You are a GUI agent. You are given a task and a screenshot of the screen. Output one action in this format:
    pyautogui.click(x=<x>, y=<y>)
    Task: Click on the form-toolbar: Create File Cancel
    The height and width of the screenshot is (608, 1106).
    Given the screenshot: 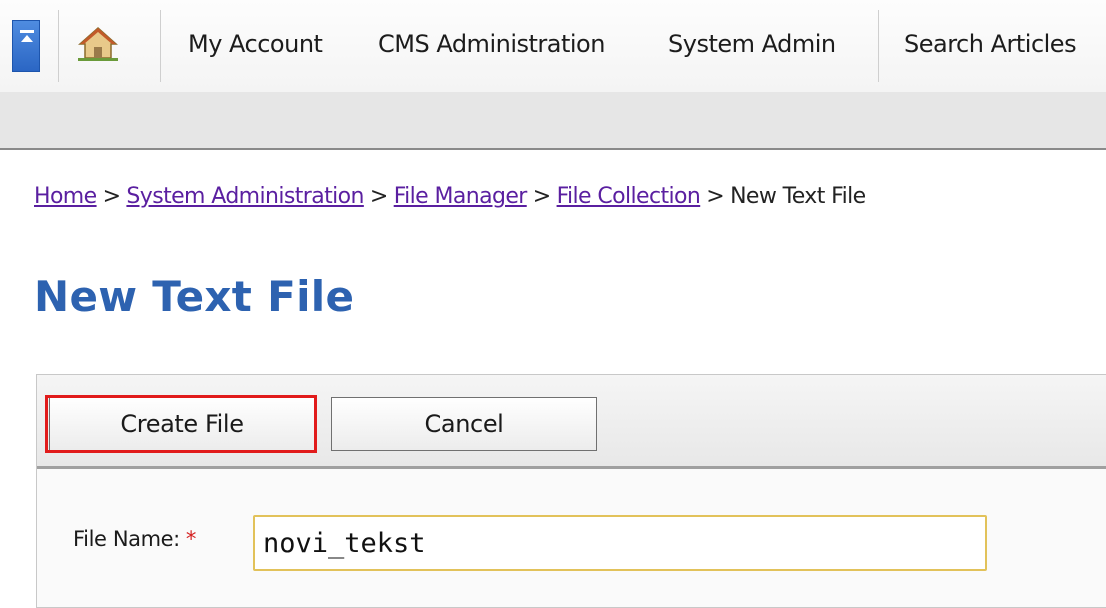 What is the action you would take?
    pyautogui.click(x=571, y=422)
    